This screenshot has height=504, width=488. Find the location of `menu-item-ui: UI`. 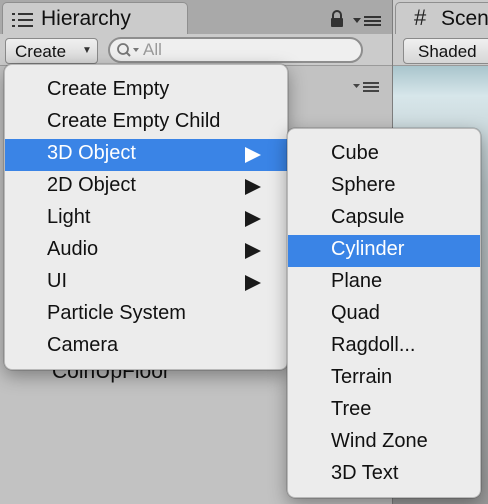

menu-item-ui: UI is located at coordinates (146, 283).